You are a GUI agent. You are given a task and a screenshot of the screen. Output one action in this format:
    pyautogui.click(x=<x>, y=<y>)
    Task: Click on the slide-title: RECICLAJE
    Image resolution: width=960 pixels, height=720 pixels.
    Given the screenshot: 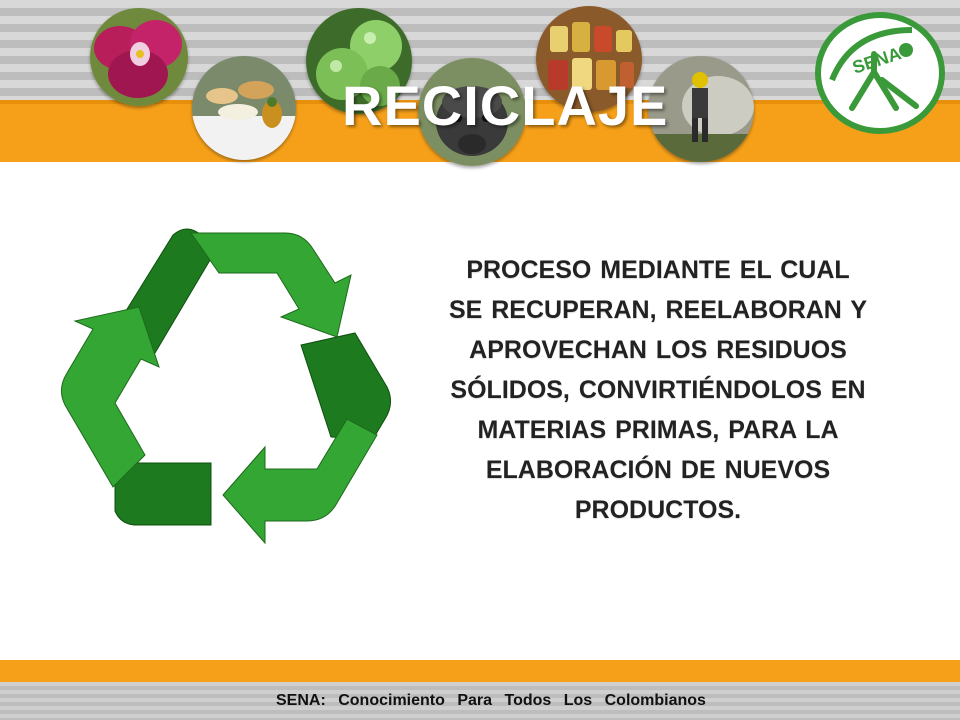 What is the action you would take?
    pyautogui.click(x=505, y=105)
    